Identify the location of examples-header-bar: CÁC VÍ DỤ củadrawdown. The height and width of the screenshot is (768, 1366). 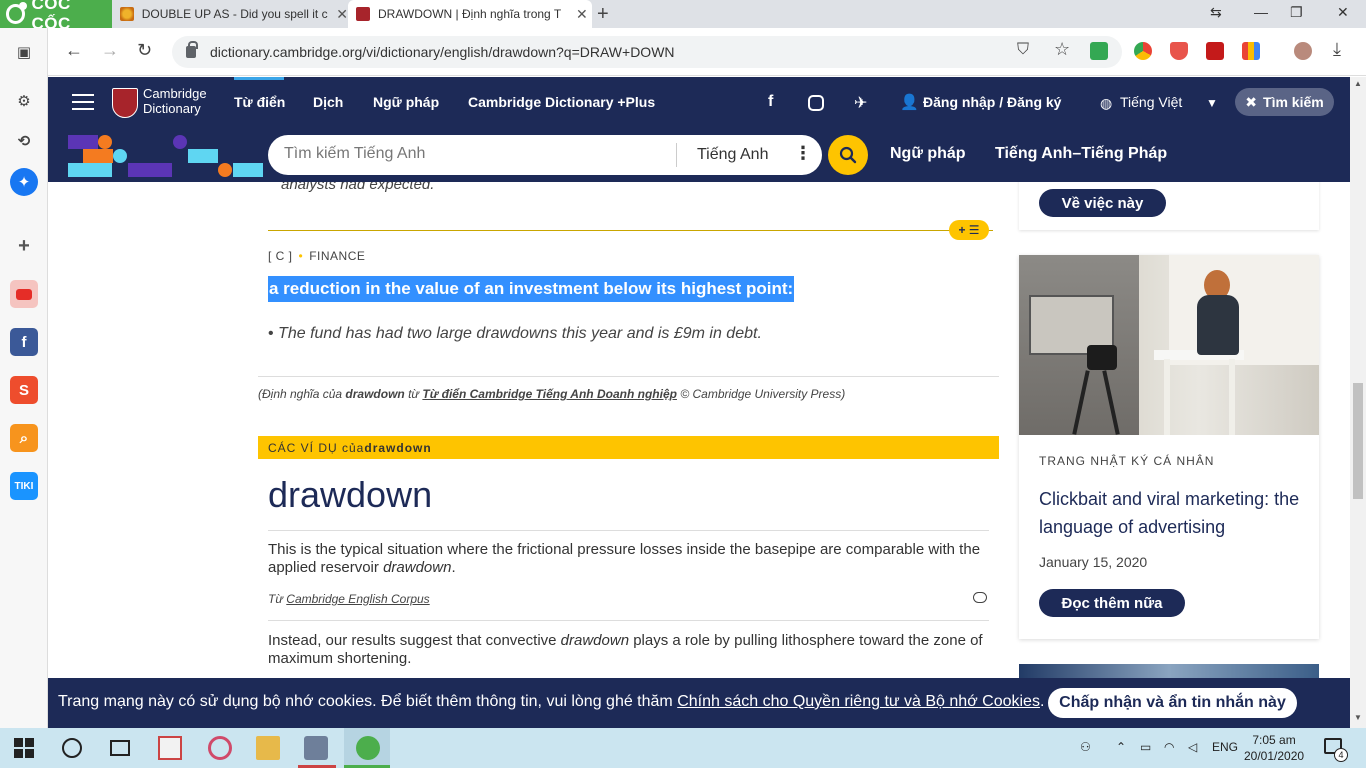
(628, 447).